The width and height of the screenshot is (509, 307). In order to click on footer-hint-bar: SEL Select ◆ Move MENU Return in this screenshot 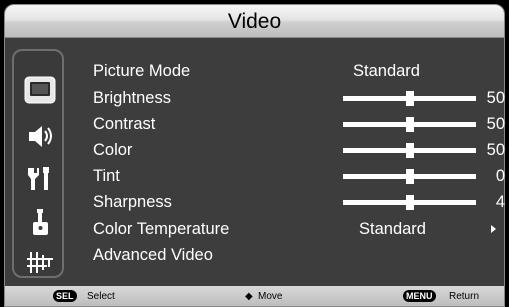, I will do `click(254, 296)`.